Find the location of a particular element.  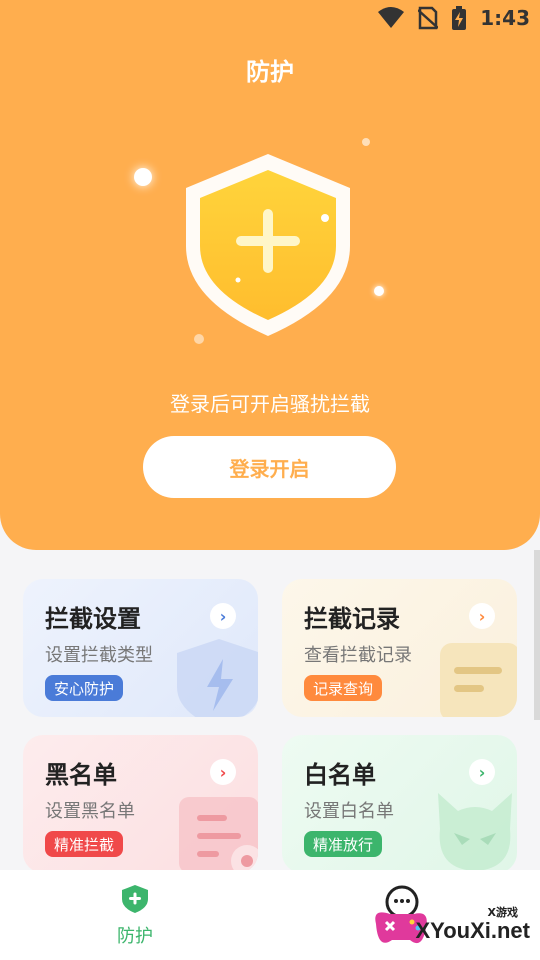

card-subtitle: 设置黑名单 is located at coordinates (90, 811).